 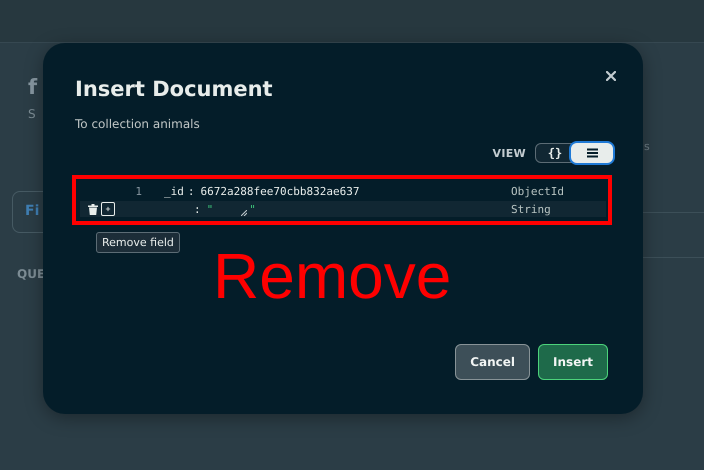 What do you see at coordinates (244, 213) in the screenshot?
I see `resize-grip-icon` at bounding box center [244, 213].